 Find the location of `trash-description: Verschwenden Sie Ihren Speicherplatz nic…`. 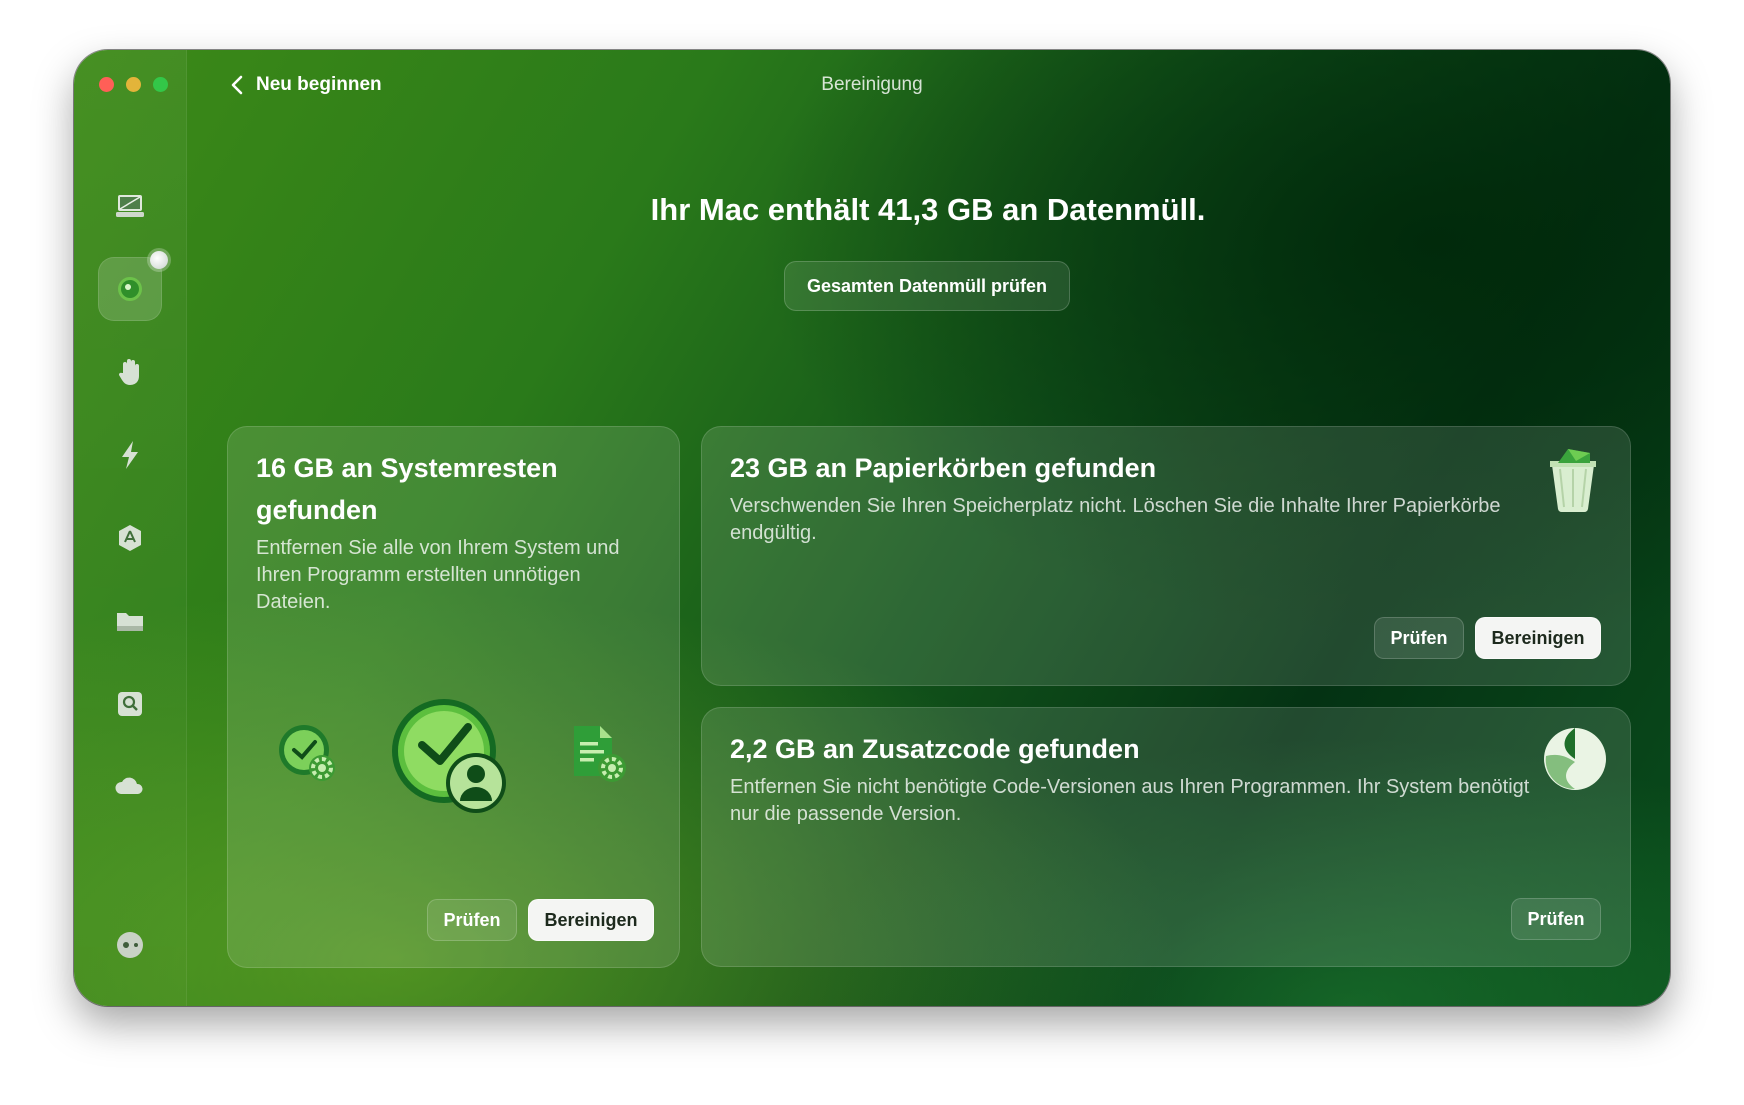

trash-description: Verschwenden Sie Ihren Speicherplatz nic… is located at coordinates (1115, 519).